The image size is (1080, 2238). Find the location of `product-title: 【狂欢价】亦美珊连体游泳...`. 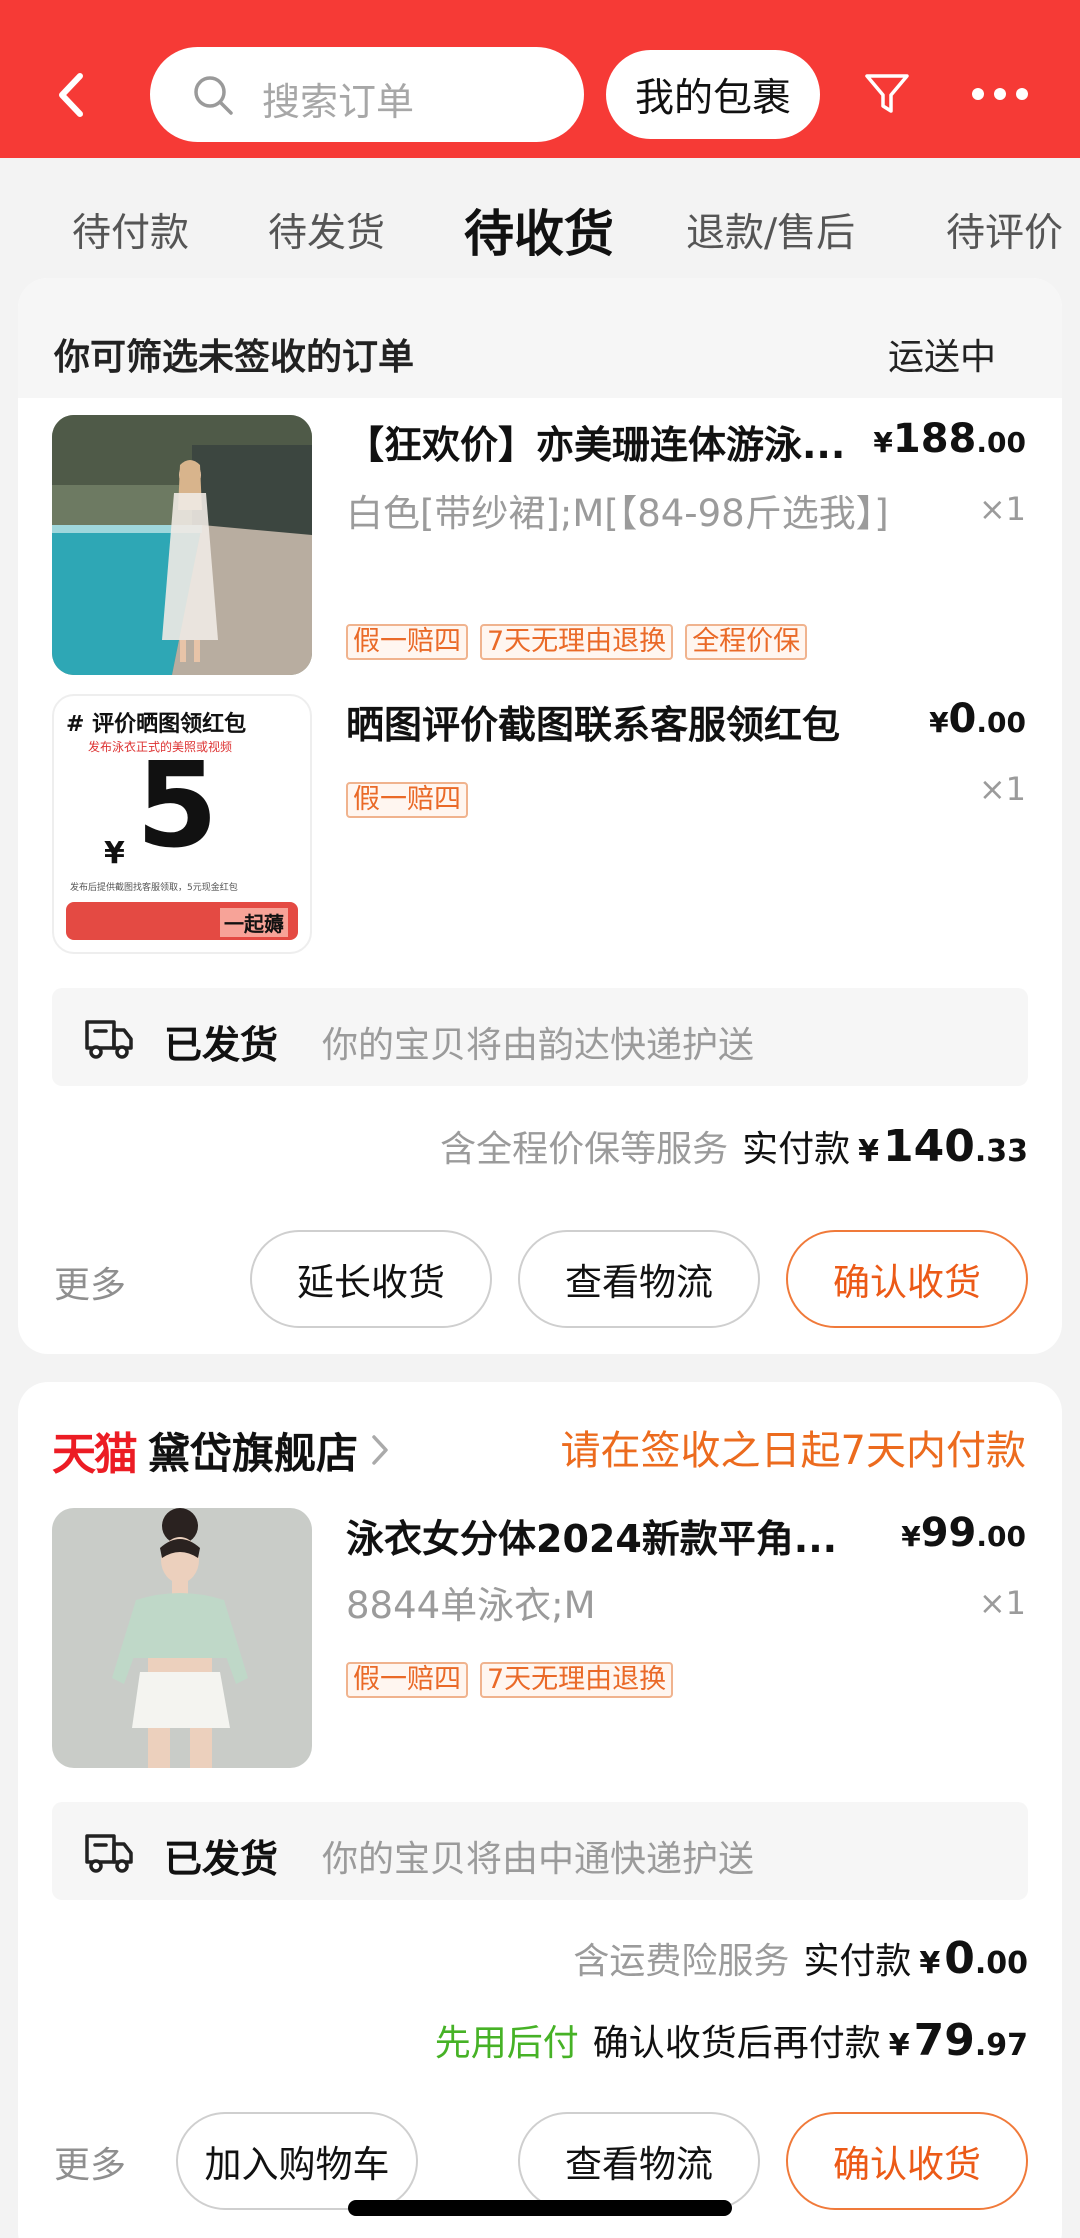

product-title: 【狂欢价】亦美珊连体游泳... is located at coordinates (595, 441).